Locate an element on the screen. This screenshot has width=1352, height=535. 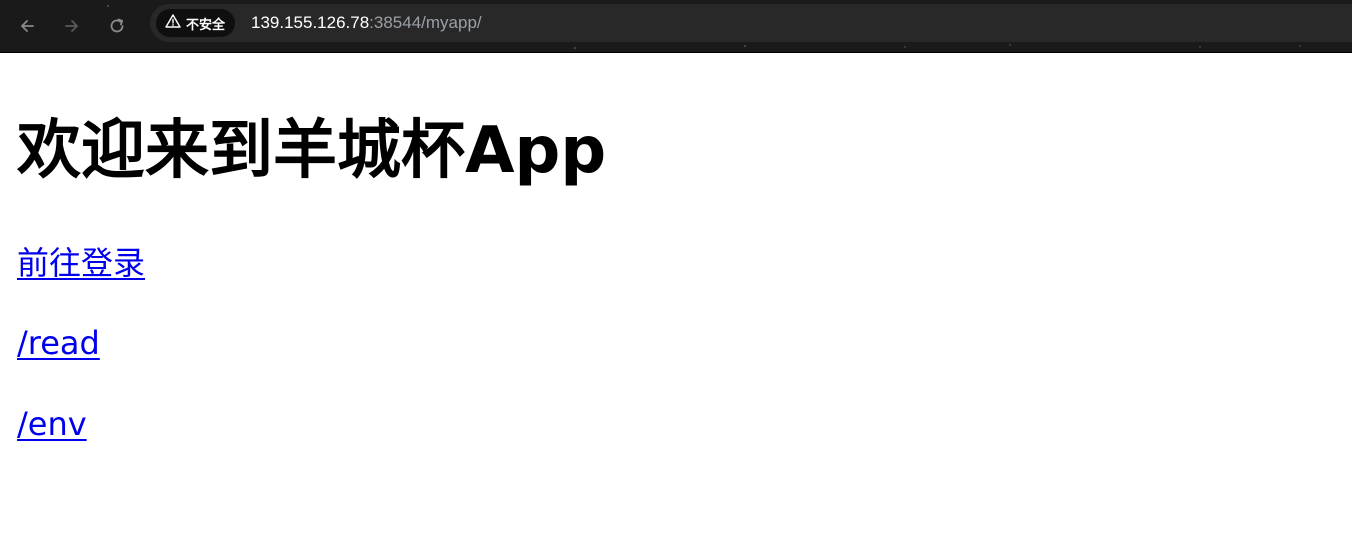
security-indicator: 不安全 is located at coordinates (196, 23).